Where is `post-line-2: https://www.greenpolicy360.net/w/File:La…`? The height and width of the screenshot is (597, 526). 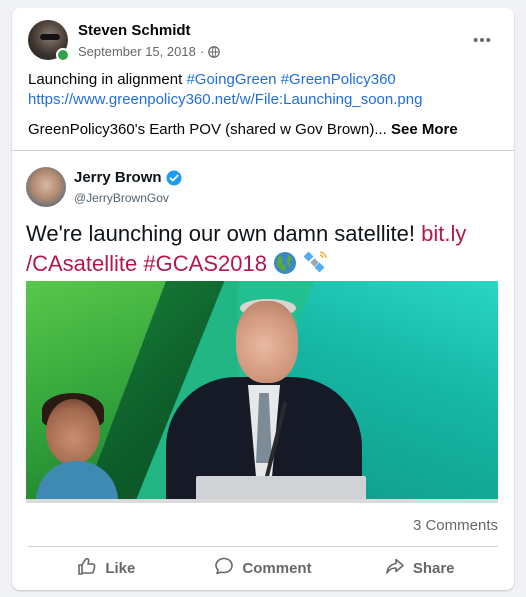 post-line-2: https://www.greenpolicy360.net/w/File:La… is located at coordinates (263, 100).